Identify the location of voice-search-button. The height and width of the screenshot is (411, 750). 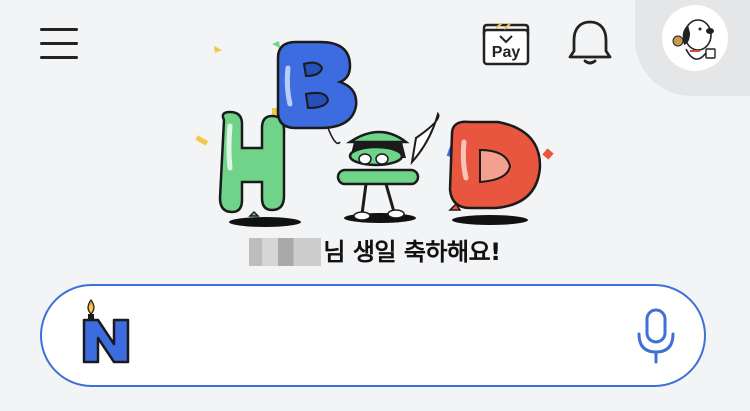
(656, 336).